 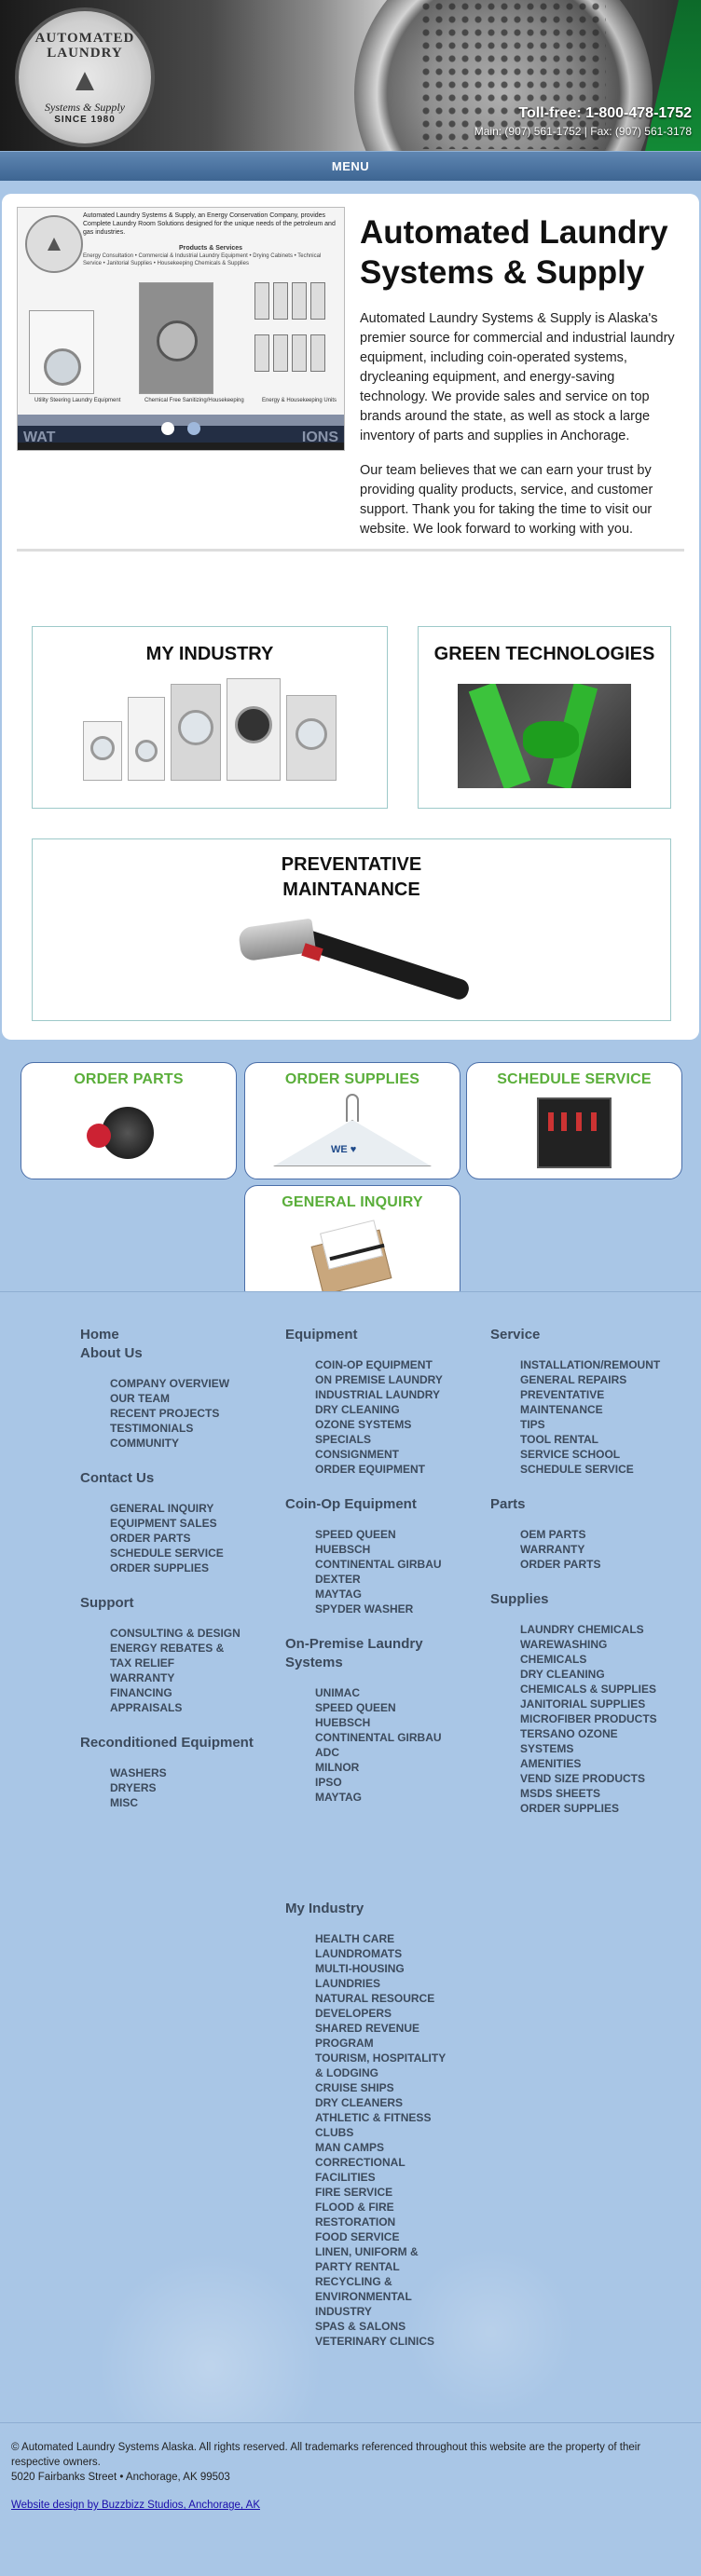 I want to click on footer-nav-link: MICROFIBER PRODUCTS, so click(x=598, y=1718).